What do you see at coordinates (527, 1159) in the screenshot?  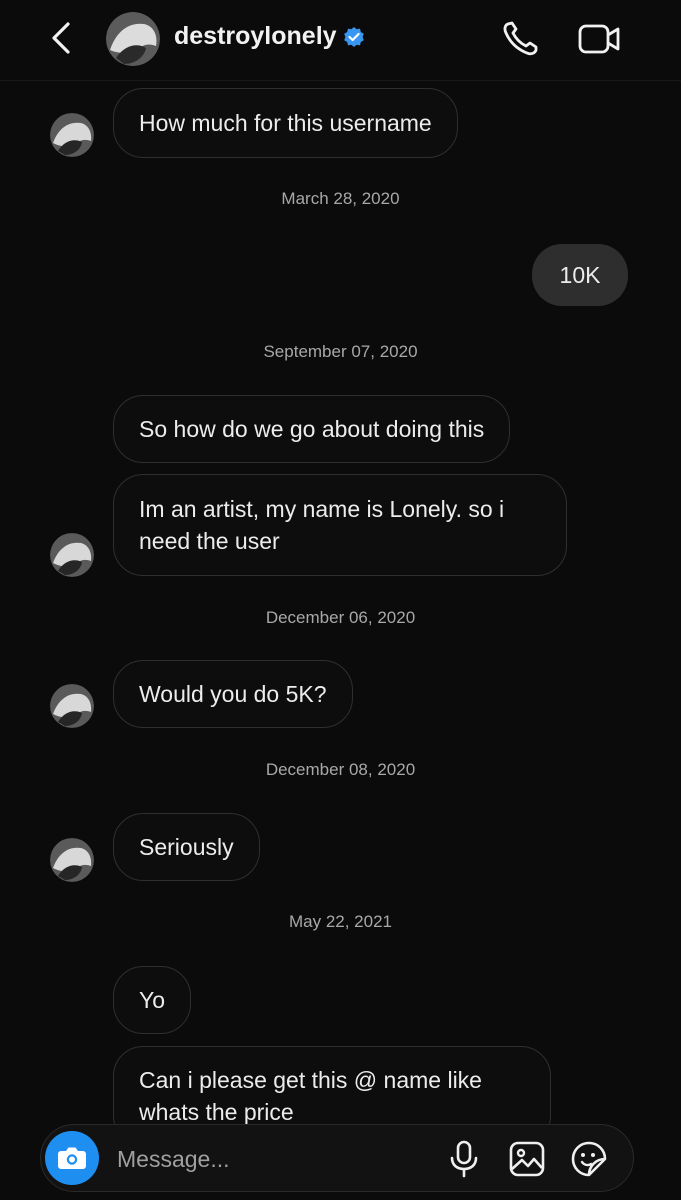 I see `gallery-icon` at bounding box center [527, 1159].